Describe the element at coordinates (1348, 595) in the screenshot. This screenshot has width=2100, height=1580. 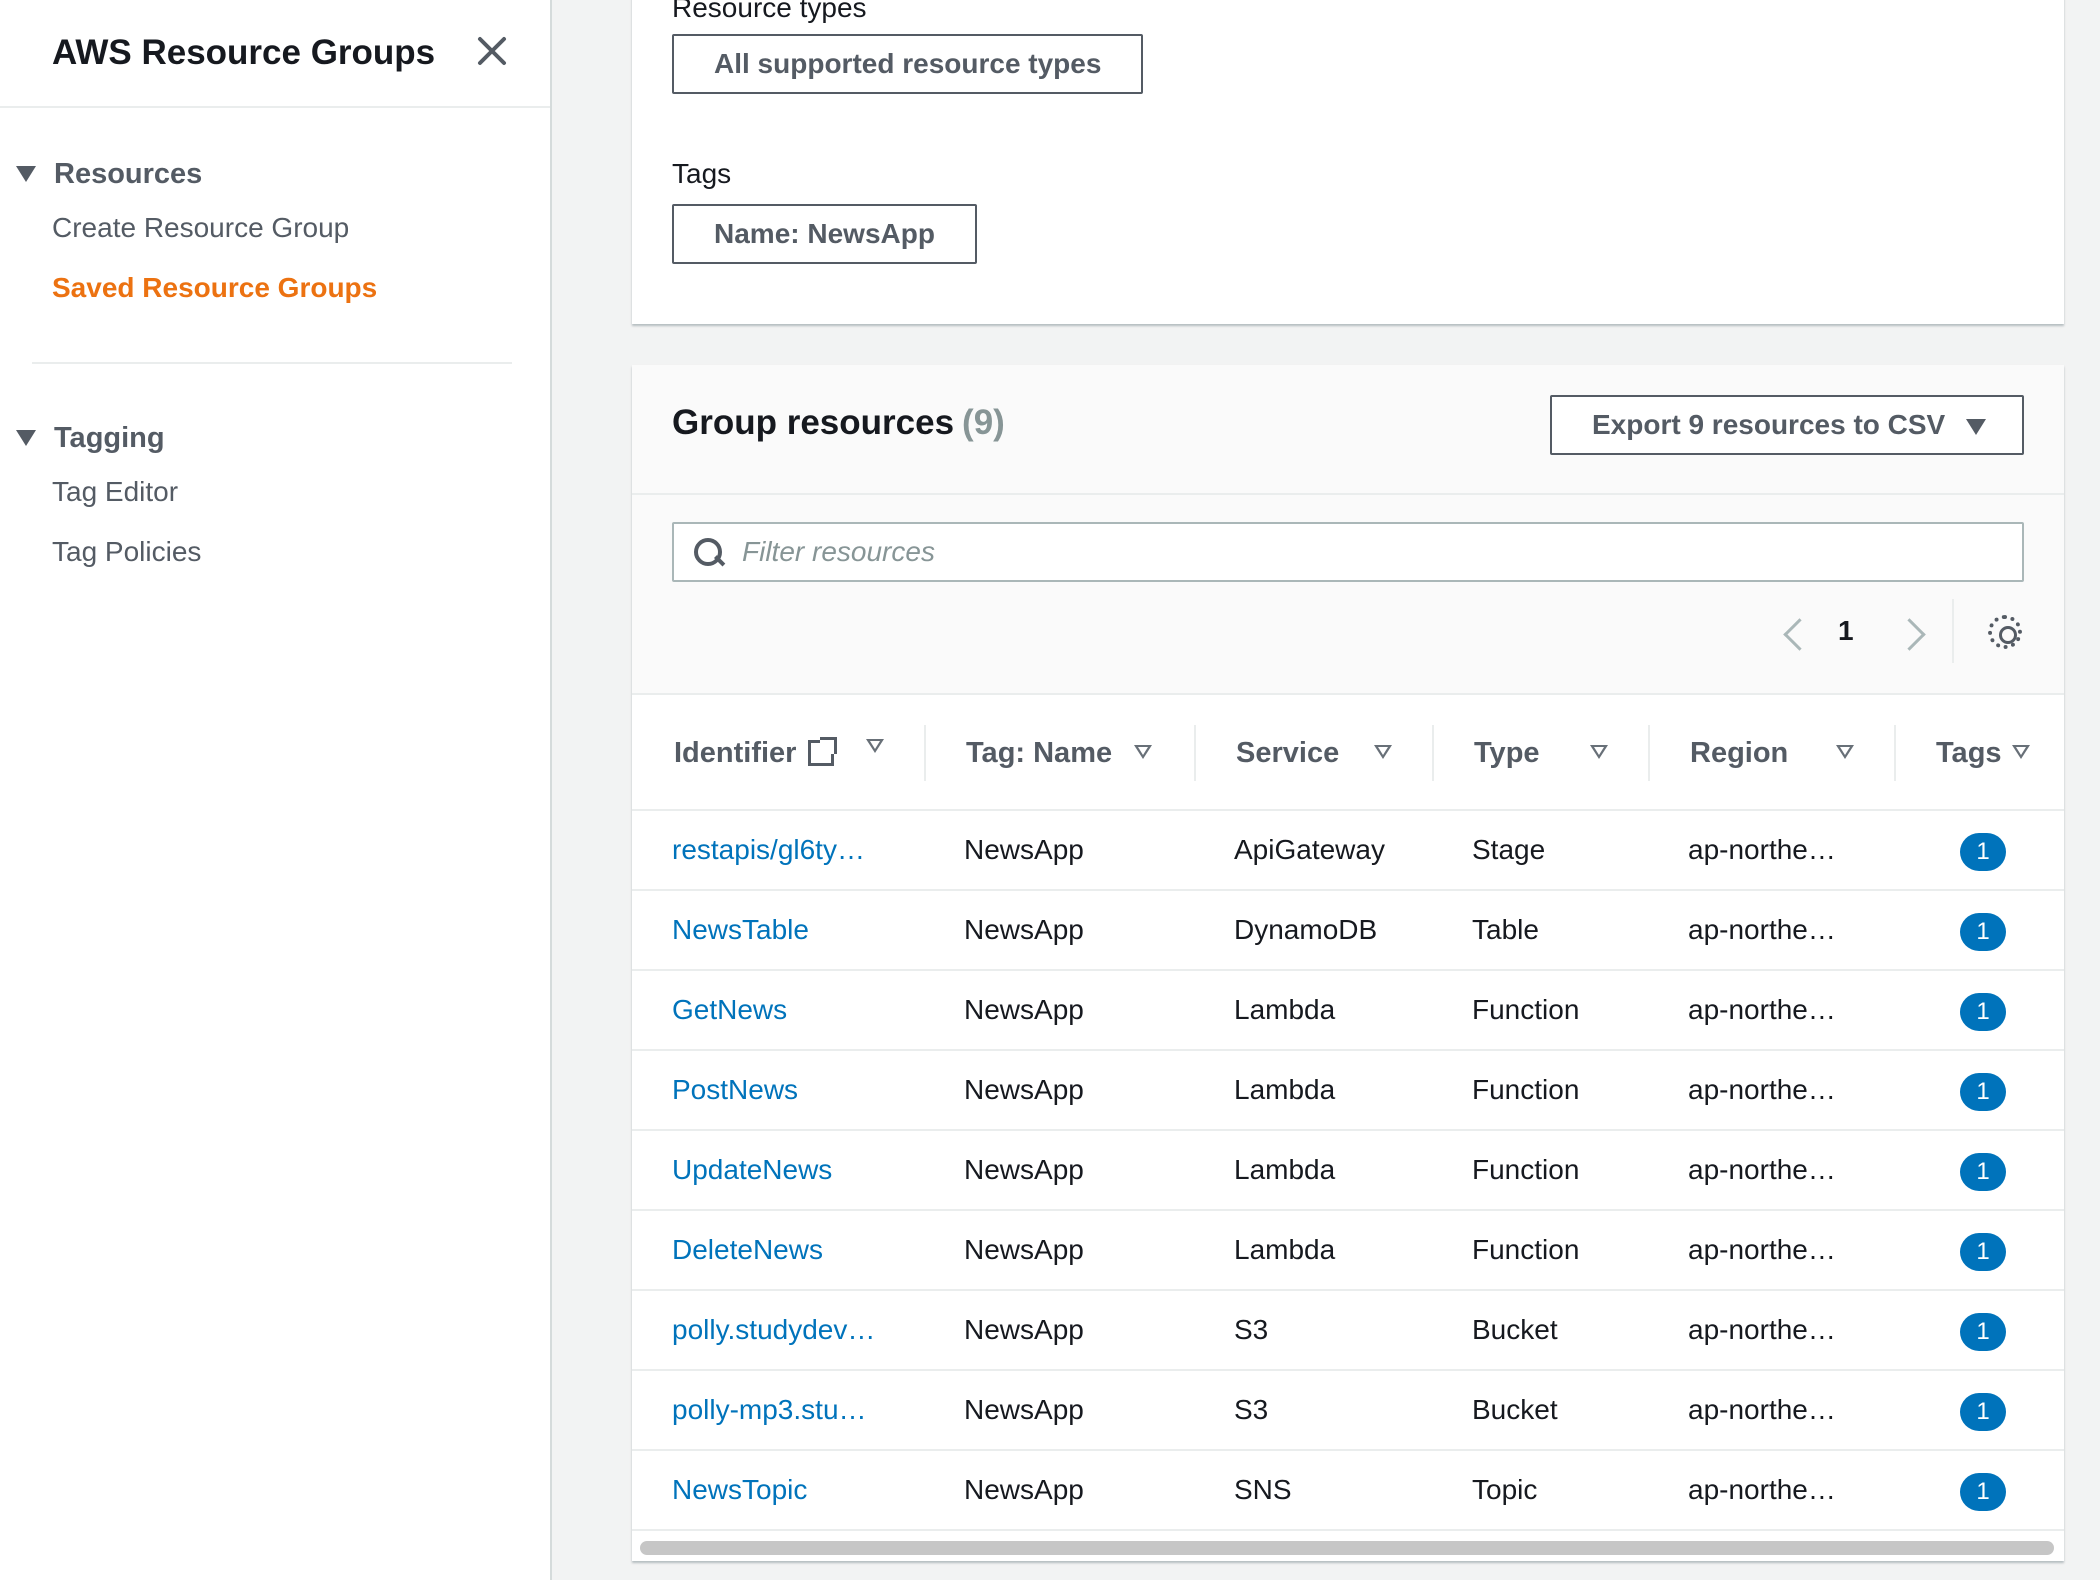
I see `filter-toolbar: 1` at that location.